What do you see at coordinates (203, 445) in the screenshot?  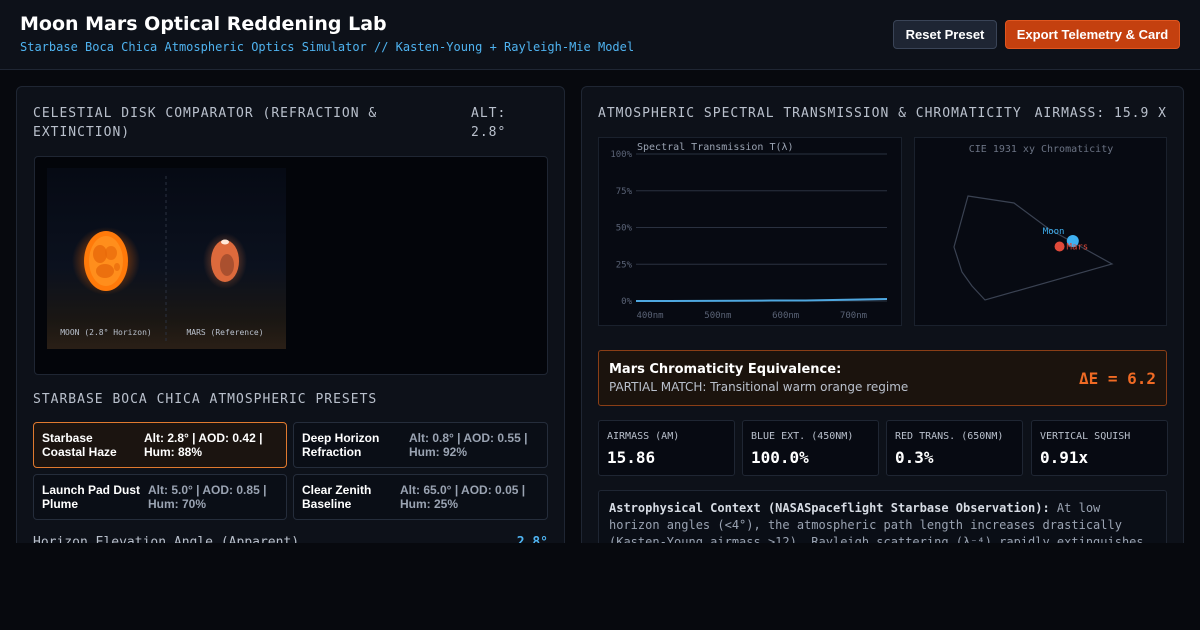 I see `preset-meta: Alt: 2.8° | AOD: 0.42 | Hum: 88%` at bounding box center [203, 445].